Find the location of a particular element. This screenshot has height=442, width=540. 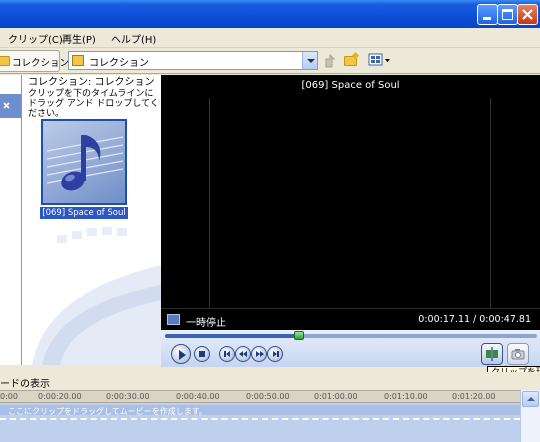

storyboard-header: ードの表示 is located at coordinates (270, 381).